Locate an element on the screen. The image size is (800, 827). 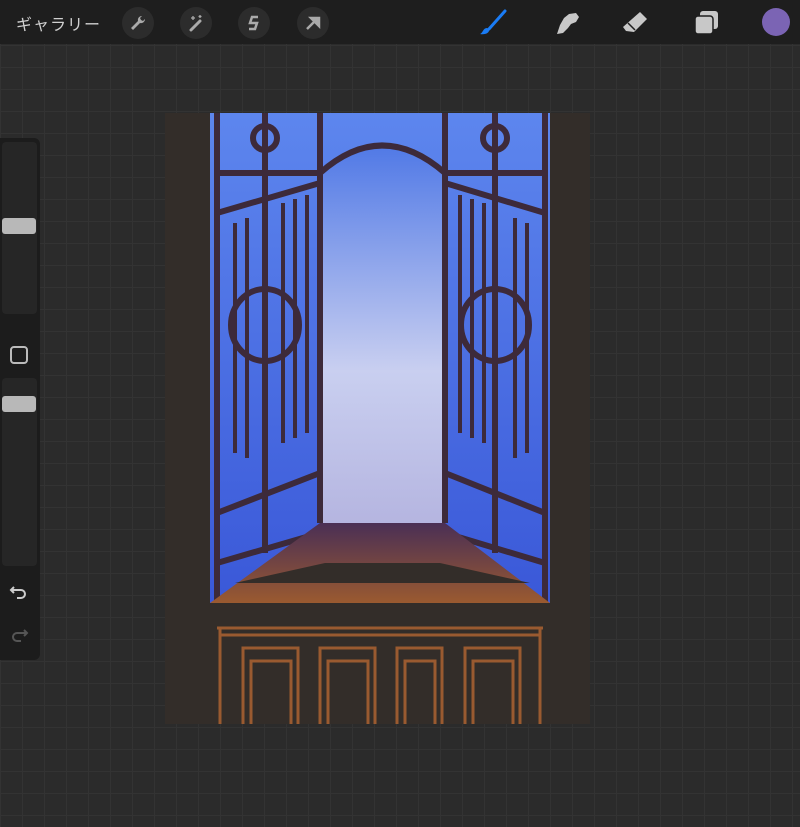
smudge-icon is located at coordinates (567, 23).